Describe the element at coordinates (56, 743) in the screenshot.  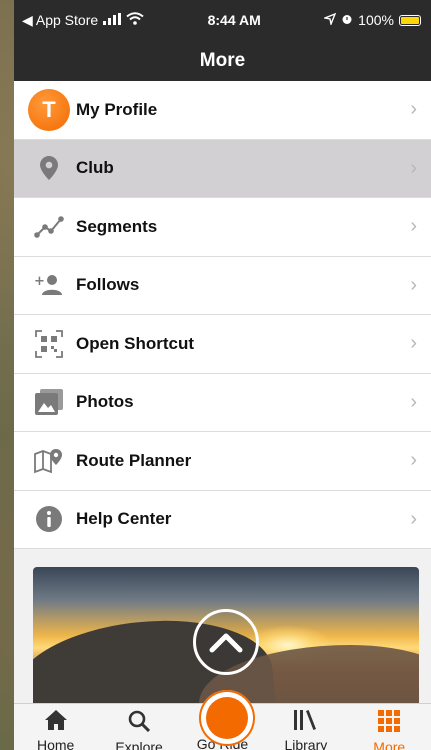
I see `tab-label: Home` at that location.